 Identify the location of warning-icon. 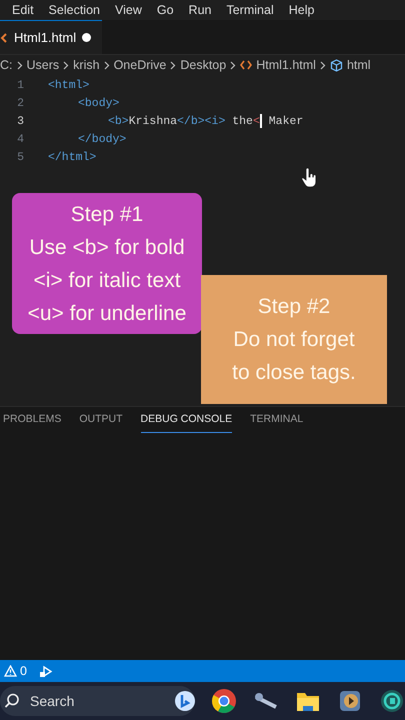
(10, 671).